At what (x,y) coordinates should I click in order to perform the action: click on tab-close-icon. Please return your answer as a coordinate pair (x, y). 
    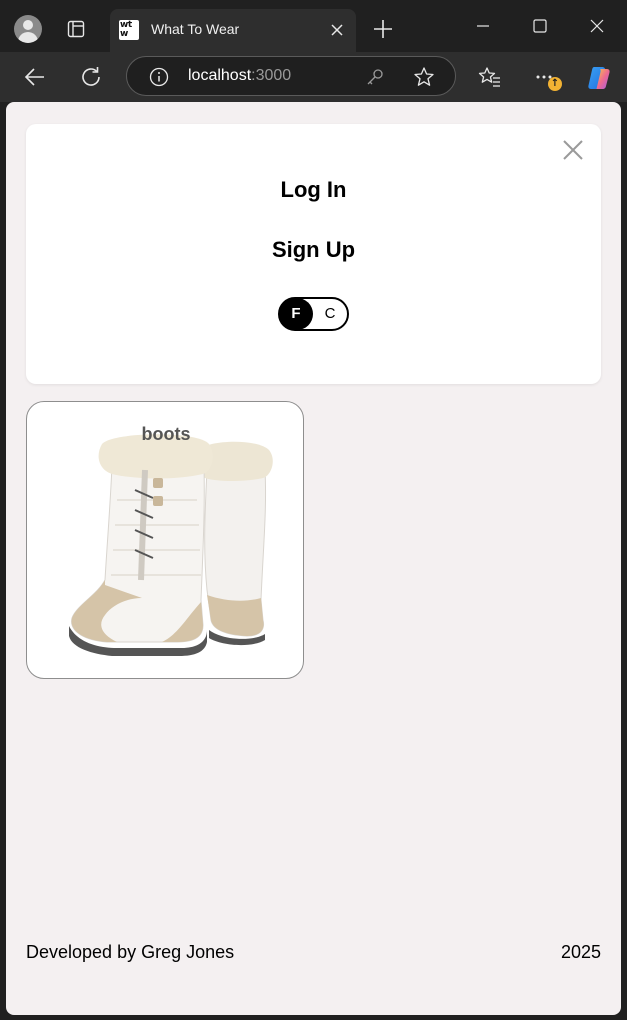
    Looking at the image, I should click on (337, 30).